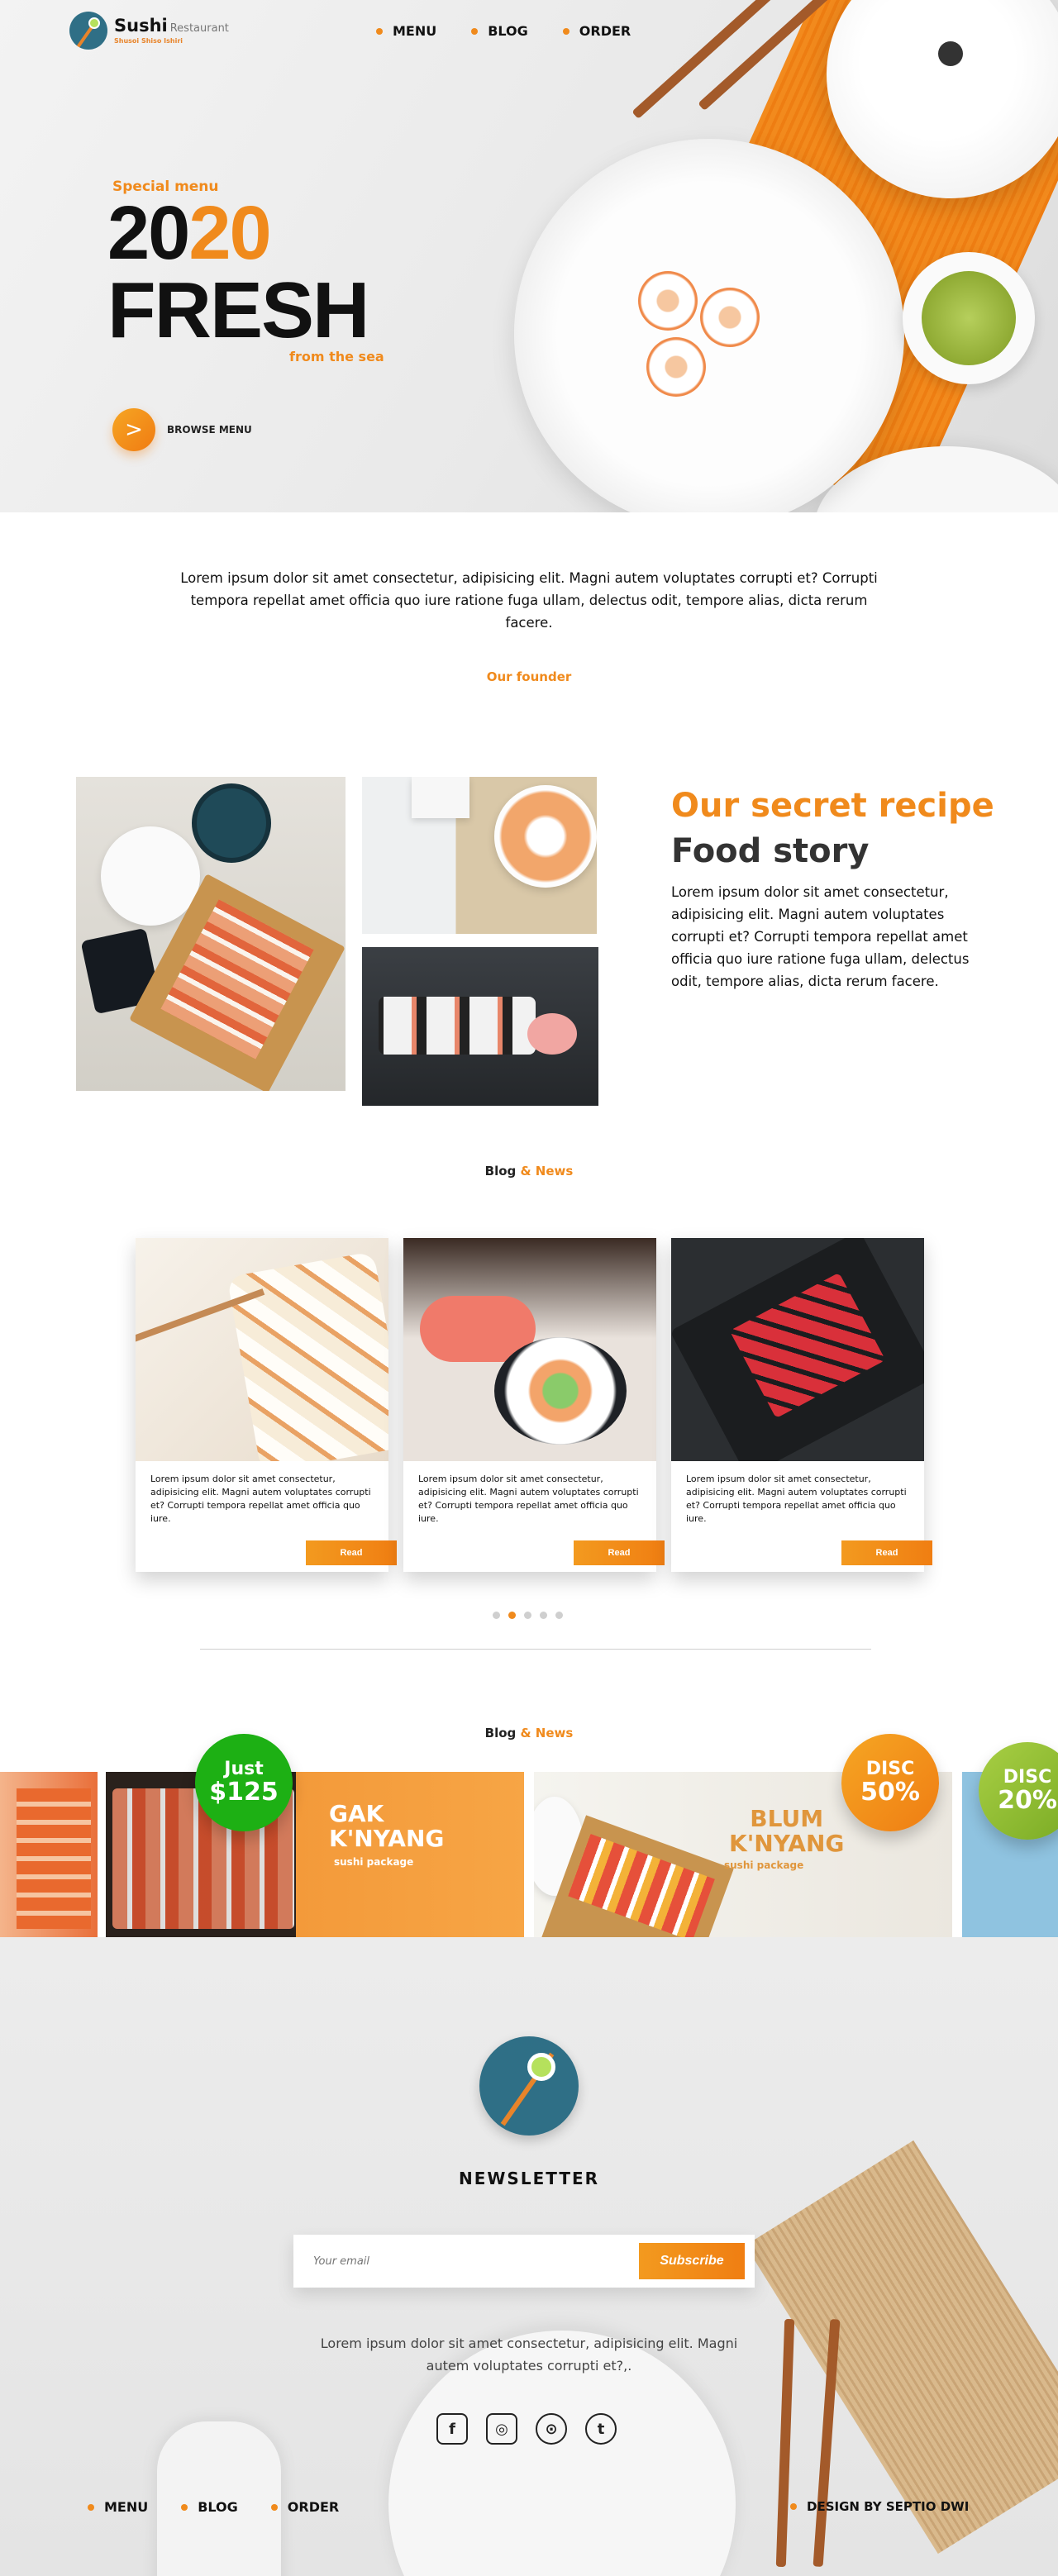 The width and height of the screenshot is (1058, 2576). I want to click on subscribe-button: Subscribe, so click(692, 2261).